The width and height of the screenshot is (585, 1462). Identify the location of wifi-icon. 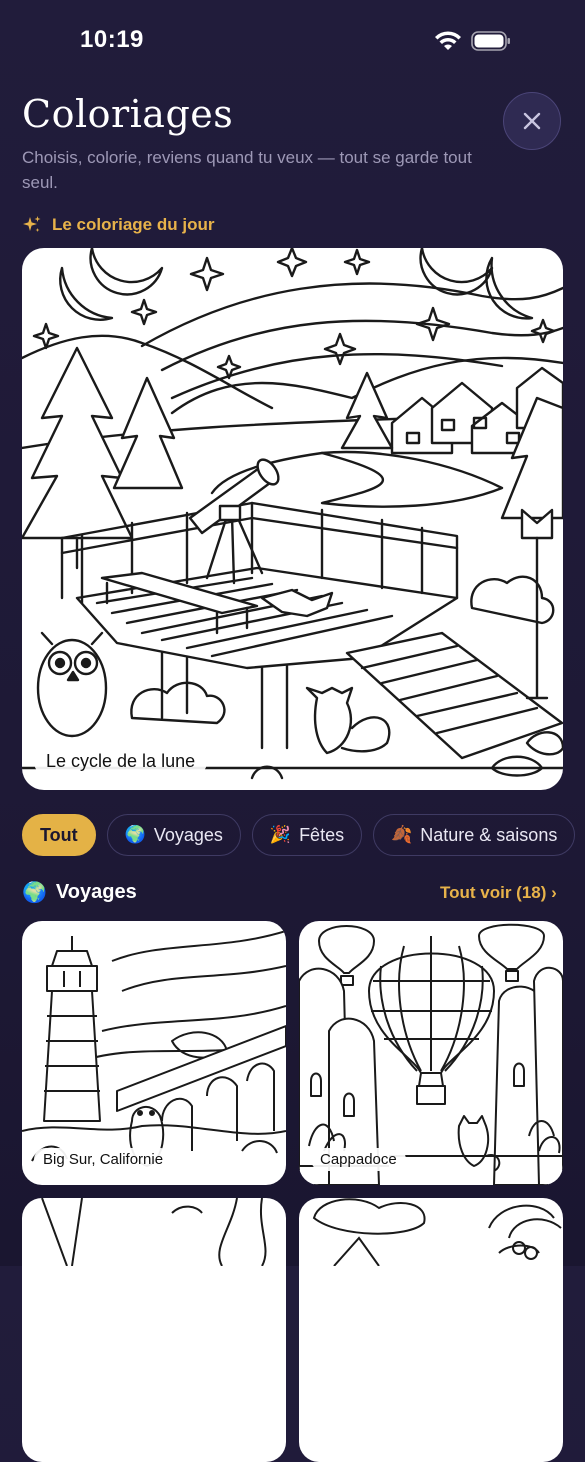
(448, 40).